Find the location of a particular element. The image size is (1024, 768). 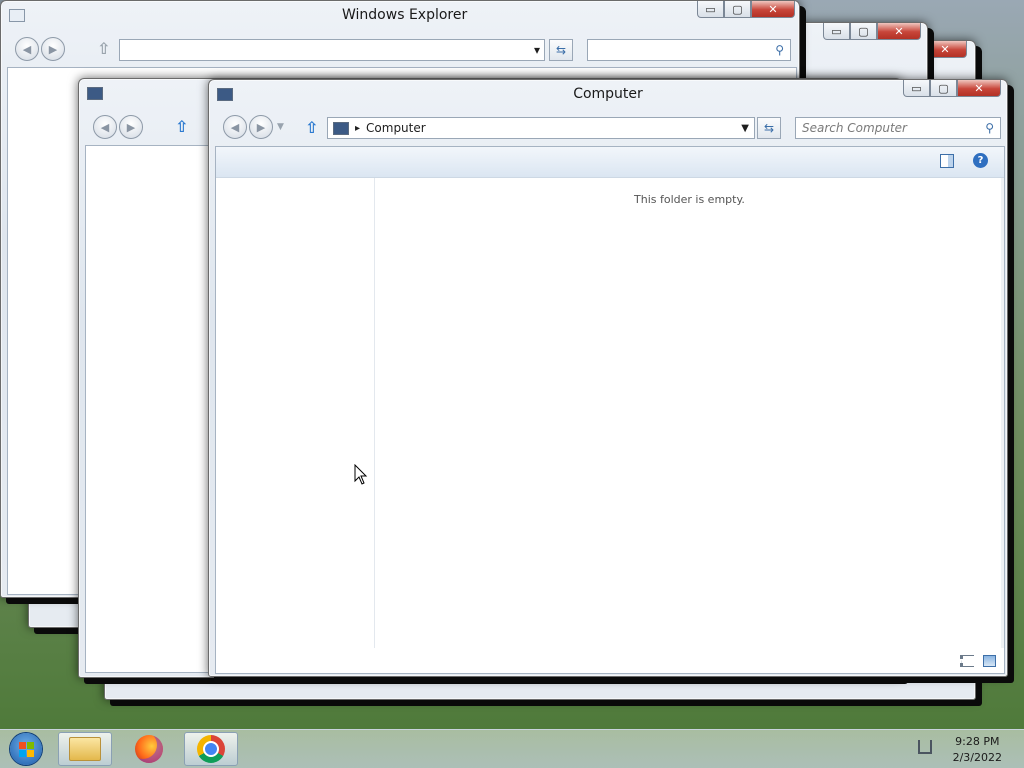

empty-folder-message: This folder is empty. is located at coordinates (689, 199).